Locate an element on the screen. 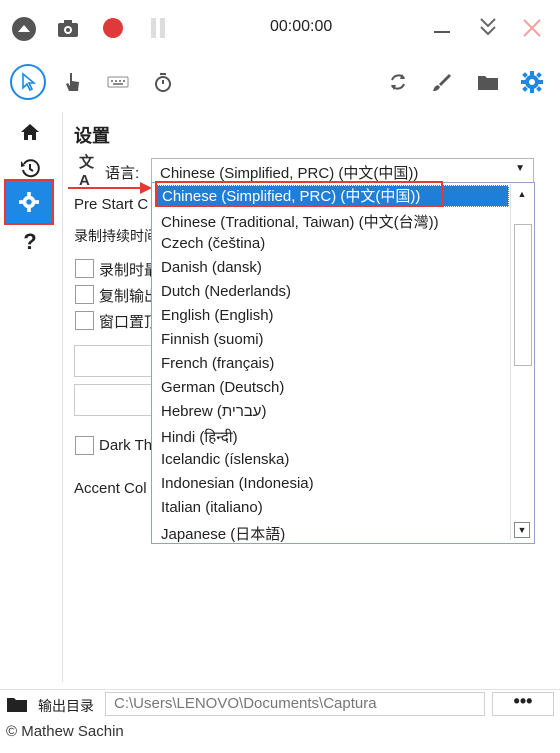 The width and height of the screenshot is (560, 753). keyboard-icon is located at coordinates (118, 82).